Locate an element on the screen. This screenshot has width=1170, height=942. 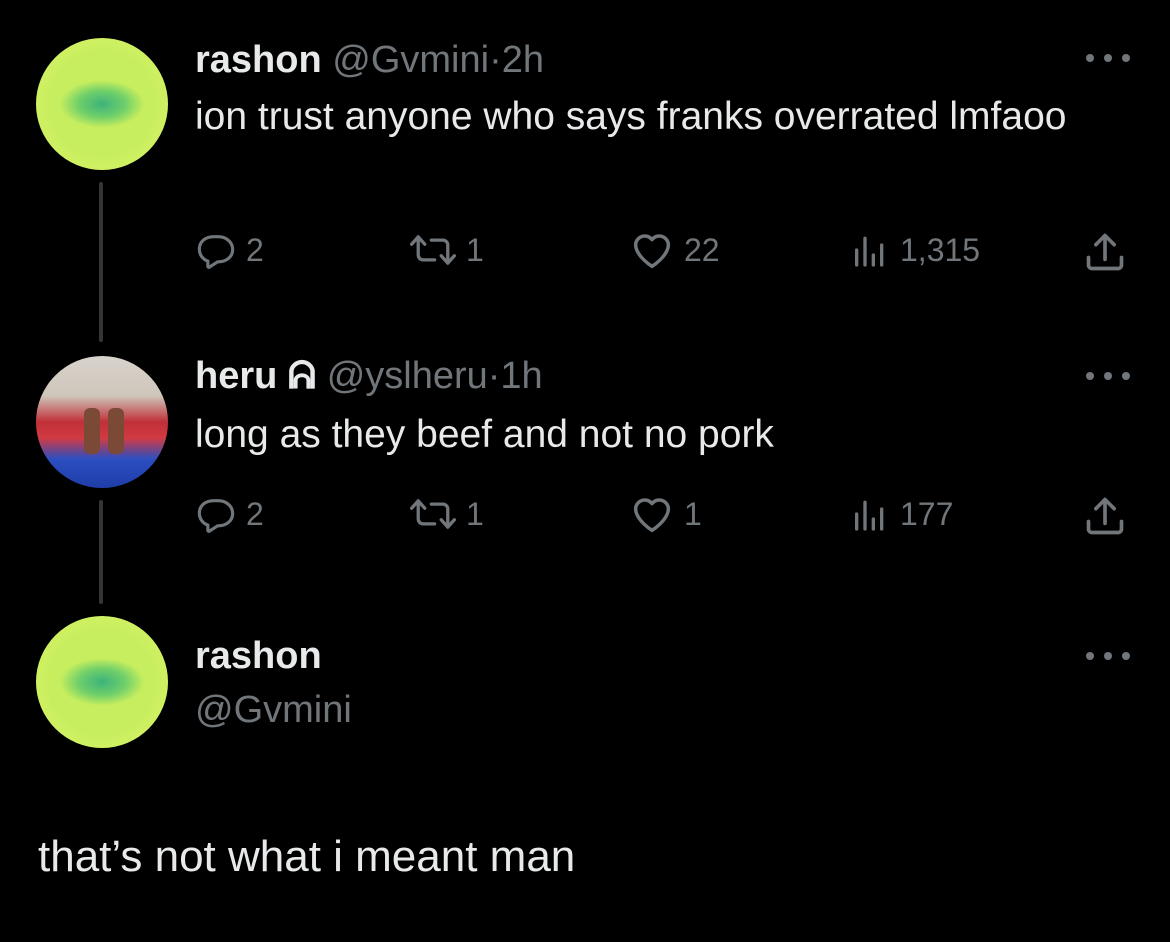
like-count: 22 is located at coordinates (702, 250).